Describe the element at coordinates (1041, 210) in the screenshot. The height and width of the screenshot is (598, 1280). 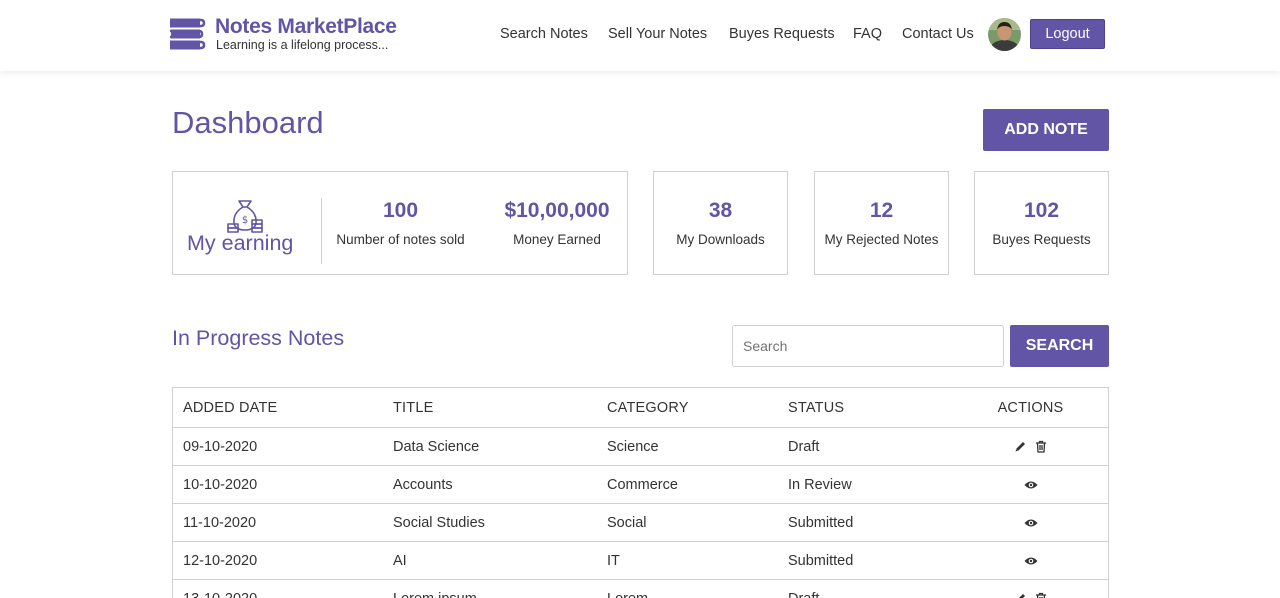
I see `buyer-requests-value: 102` at that location.